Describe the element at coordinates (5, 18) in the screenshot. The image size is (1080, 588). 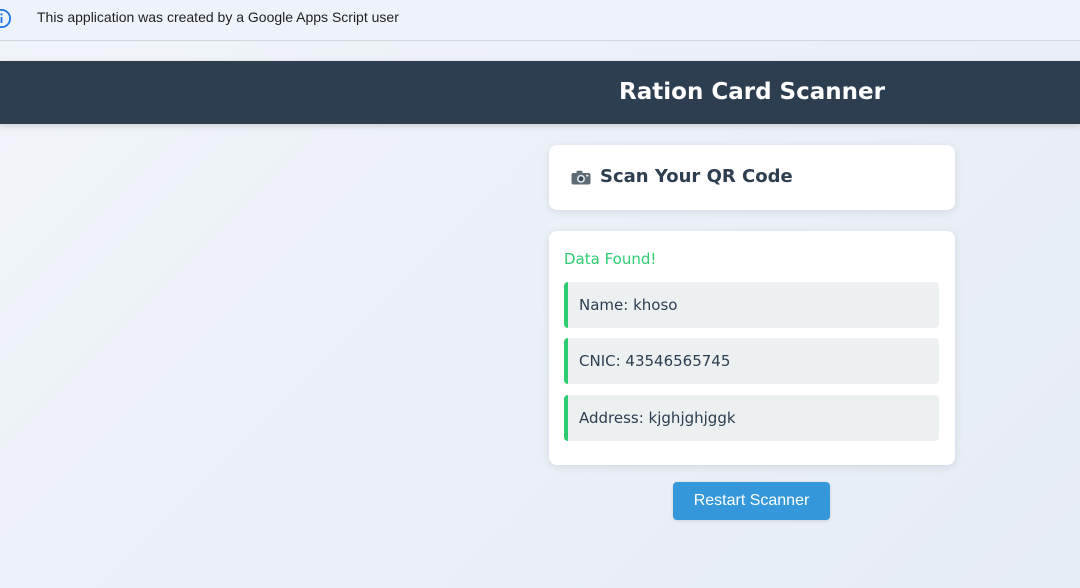
I see `info-icon` at that location.